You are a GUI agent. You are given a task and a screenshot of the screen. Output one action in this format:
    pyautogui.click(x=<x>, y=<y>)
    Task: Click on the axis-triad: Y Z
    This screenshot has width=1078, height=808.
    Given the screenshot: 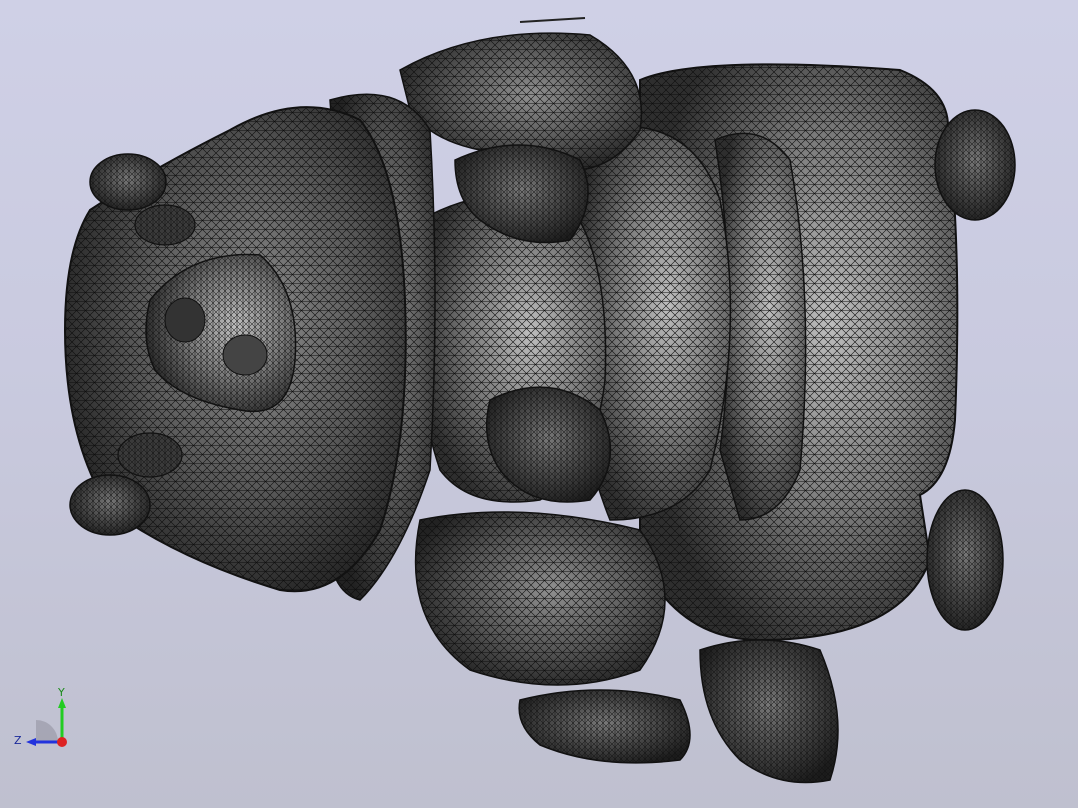 What is the action you would take?
    pyautogui.click(x=40, y=716)
    